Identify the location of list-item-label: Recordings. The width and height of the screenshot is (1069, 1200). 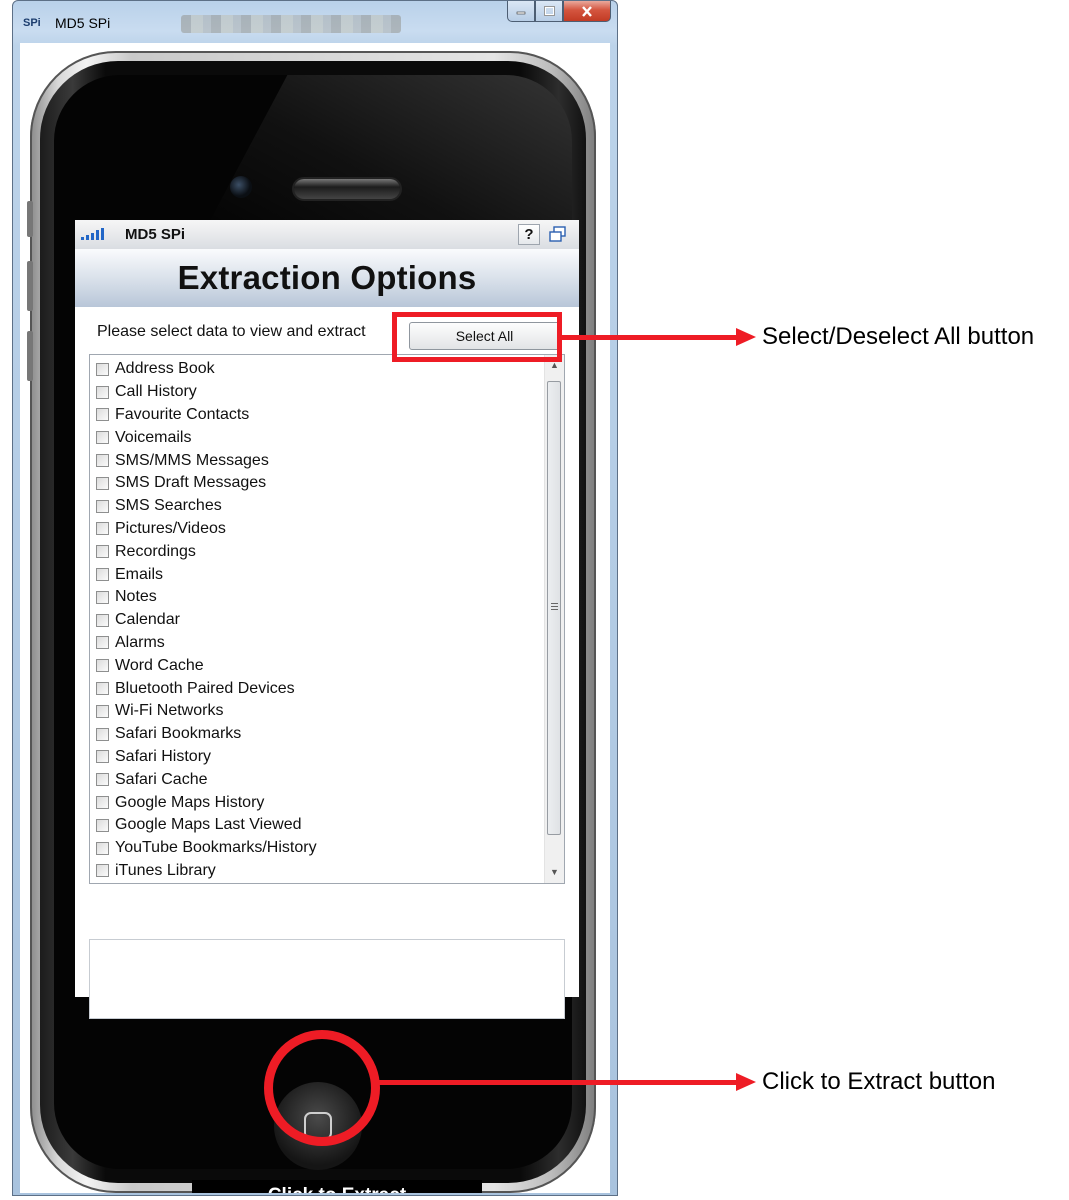
(155, 551).